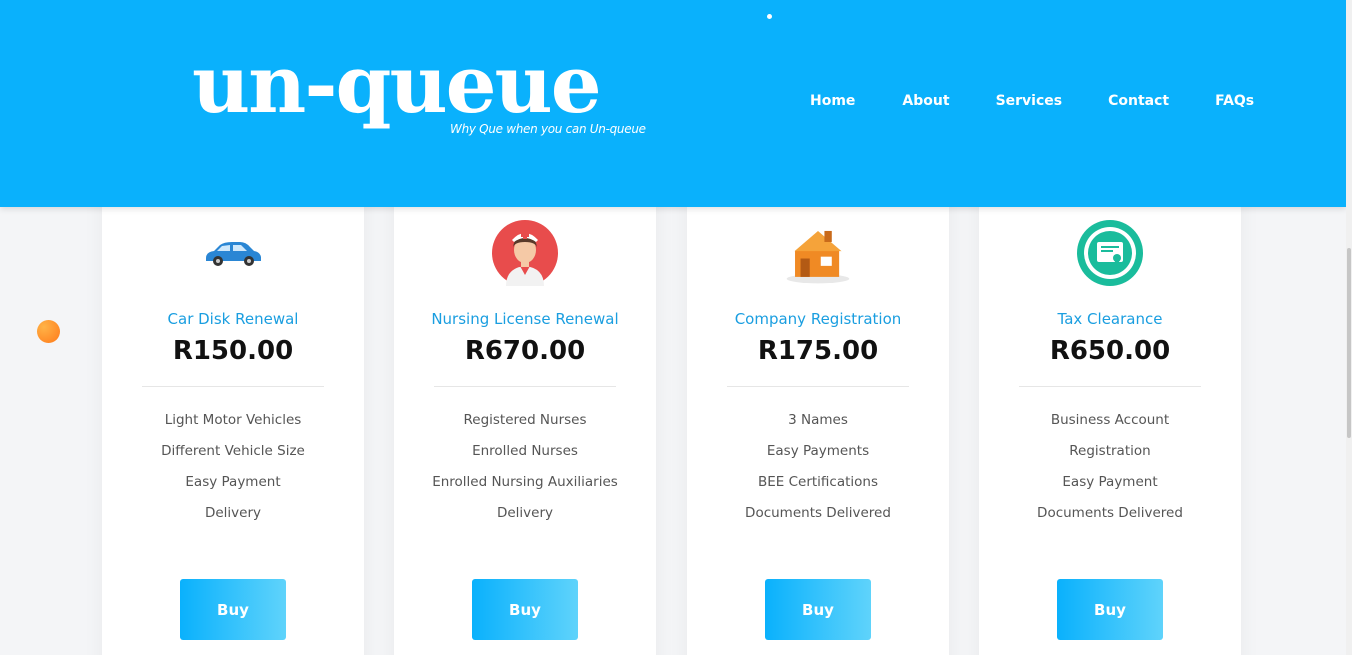 This screenshot has height=655, width=1352. What do you see at coordinates (548, 129) in the screenshot?
I see `logo-tagline: Why Que when you can Un-queue` at bounding box center [548, 129].